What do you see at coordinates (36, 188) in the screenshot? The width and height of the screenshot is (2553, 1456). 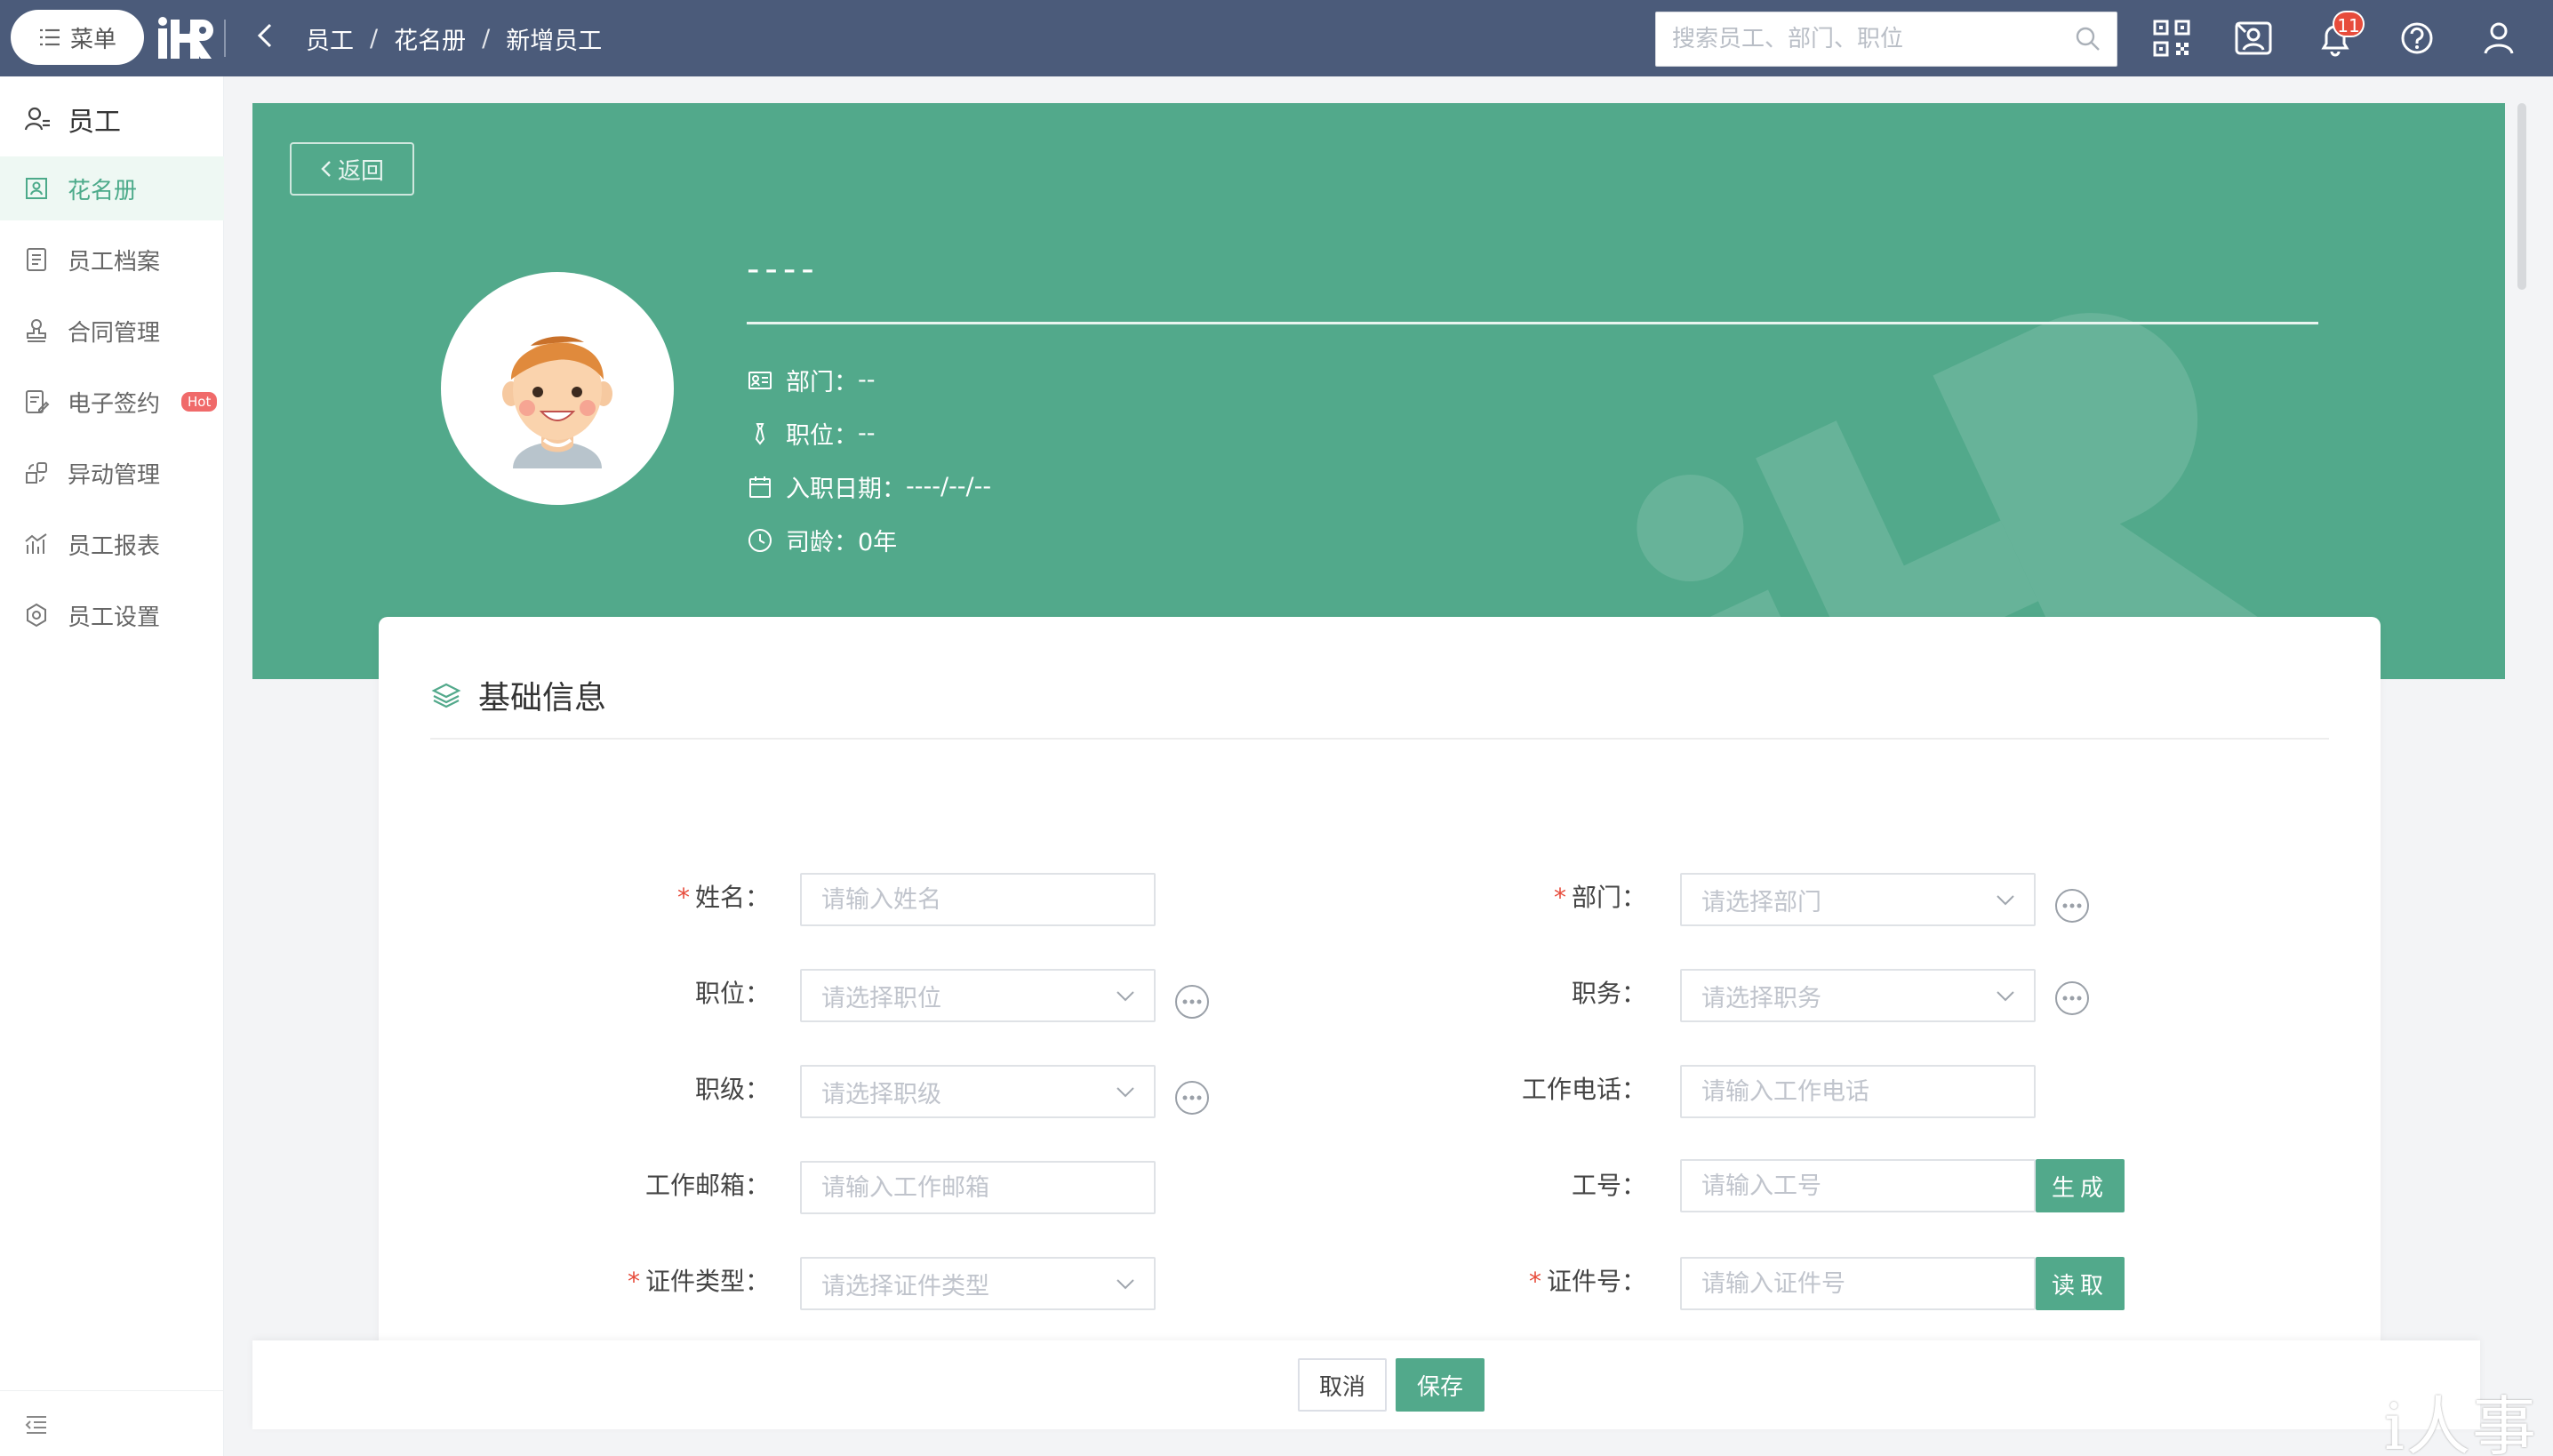 I see `roster-icon` at bounding box center [36, 188].